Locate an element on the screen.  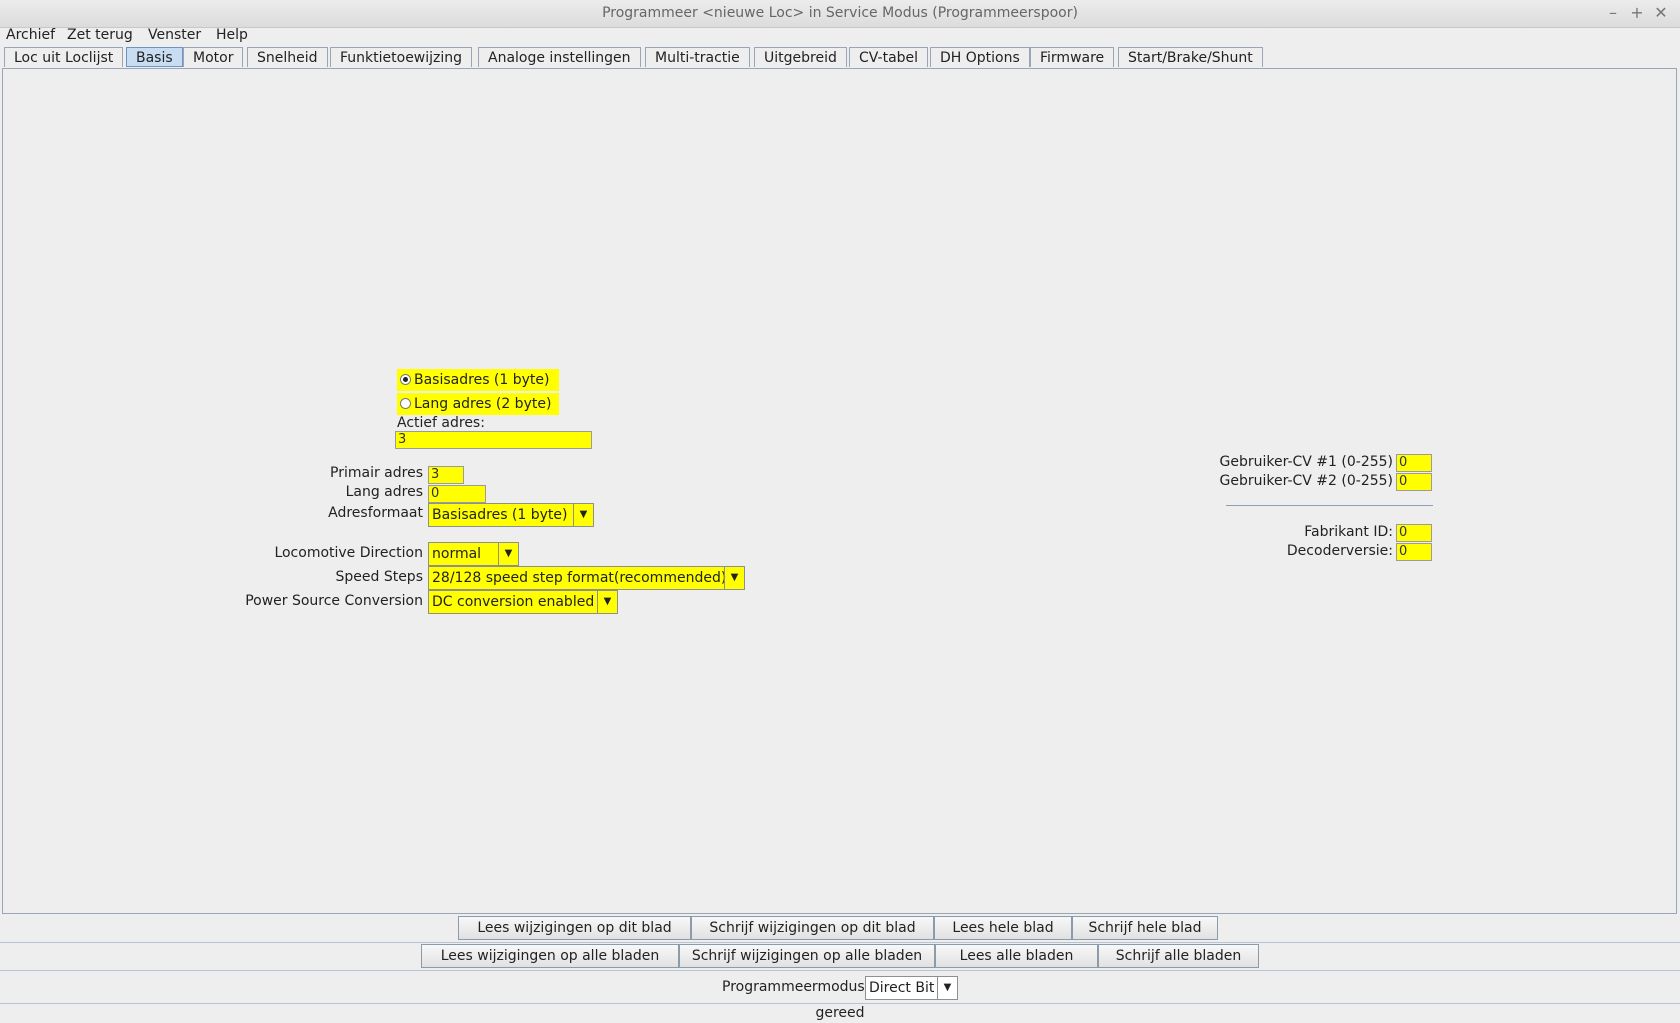
programming-mode-select: Direct Bit ▼ is located at coordinates (911, 988).